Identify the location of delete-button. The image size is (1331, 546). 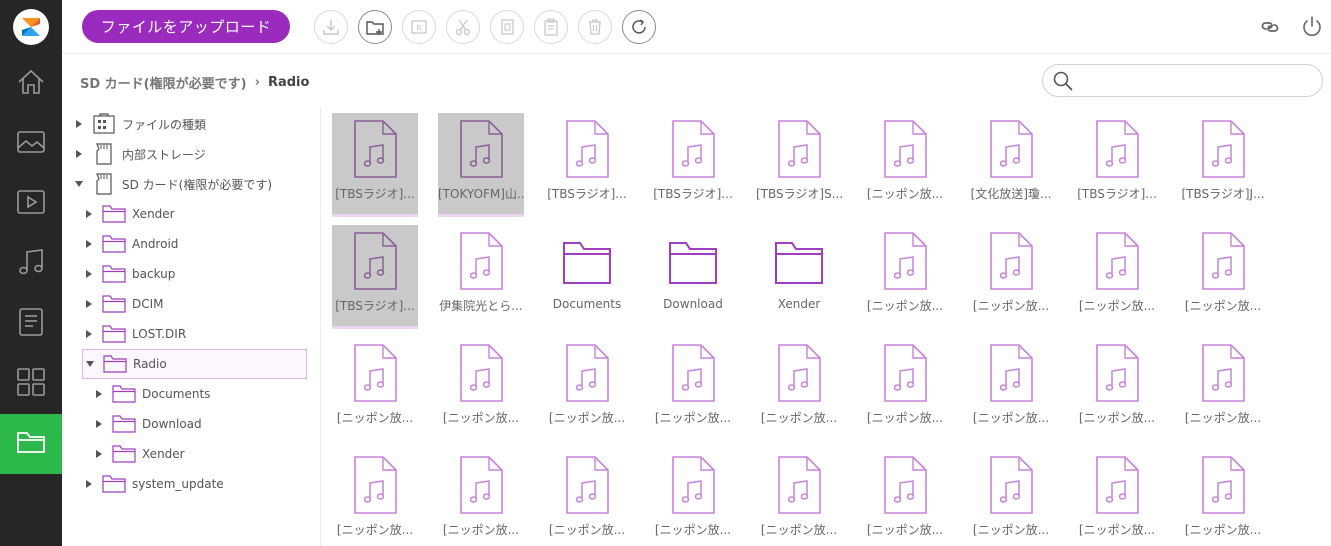
(595, 27).